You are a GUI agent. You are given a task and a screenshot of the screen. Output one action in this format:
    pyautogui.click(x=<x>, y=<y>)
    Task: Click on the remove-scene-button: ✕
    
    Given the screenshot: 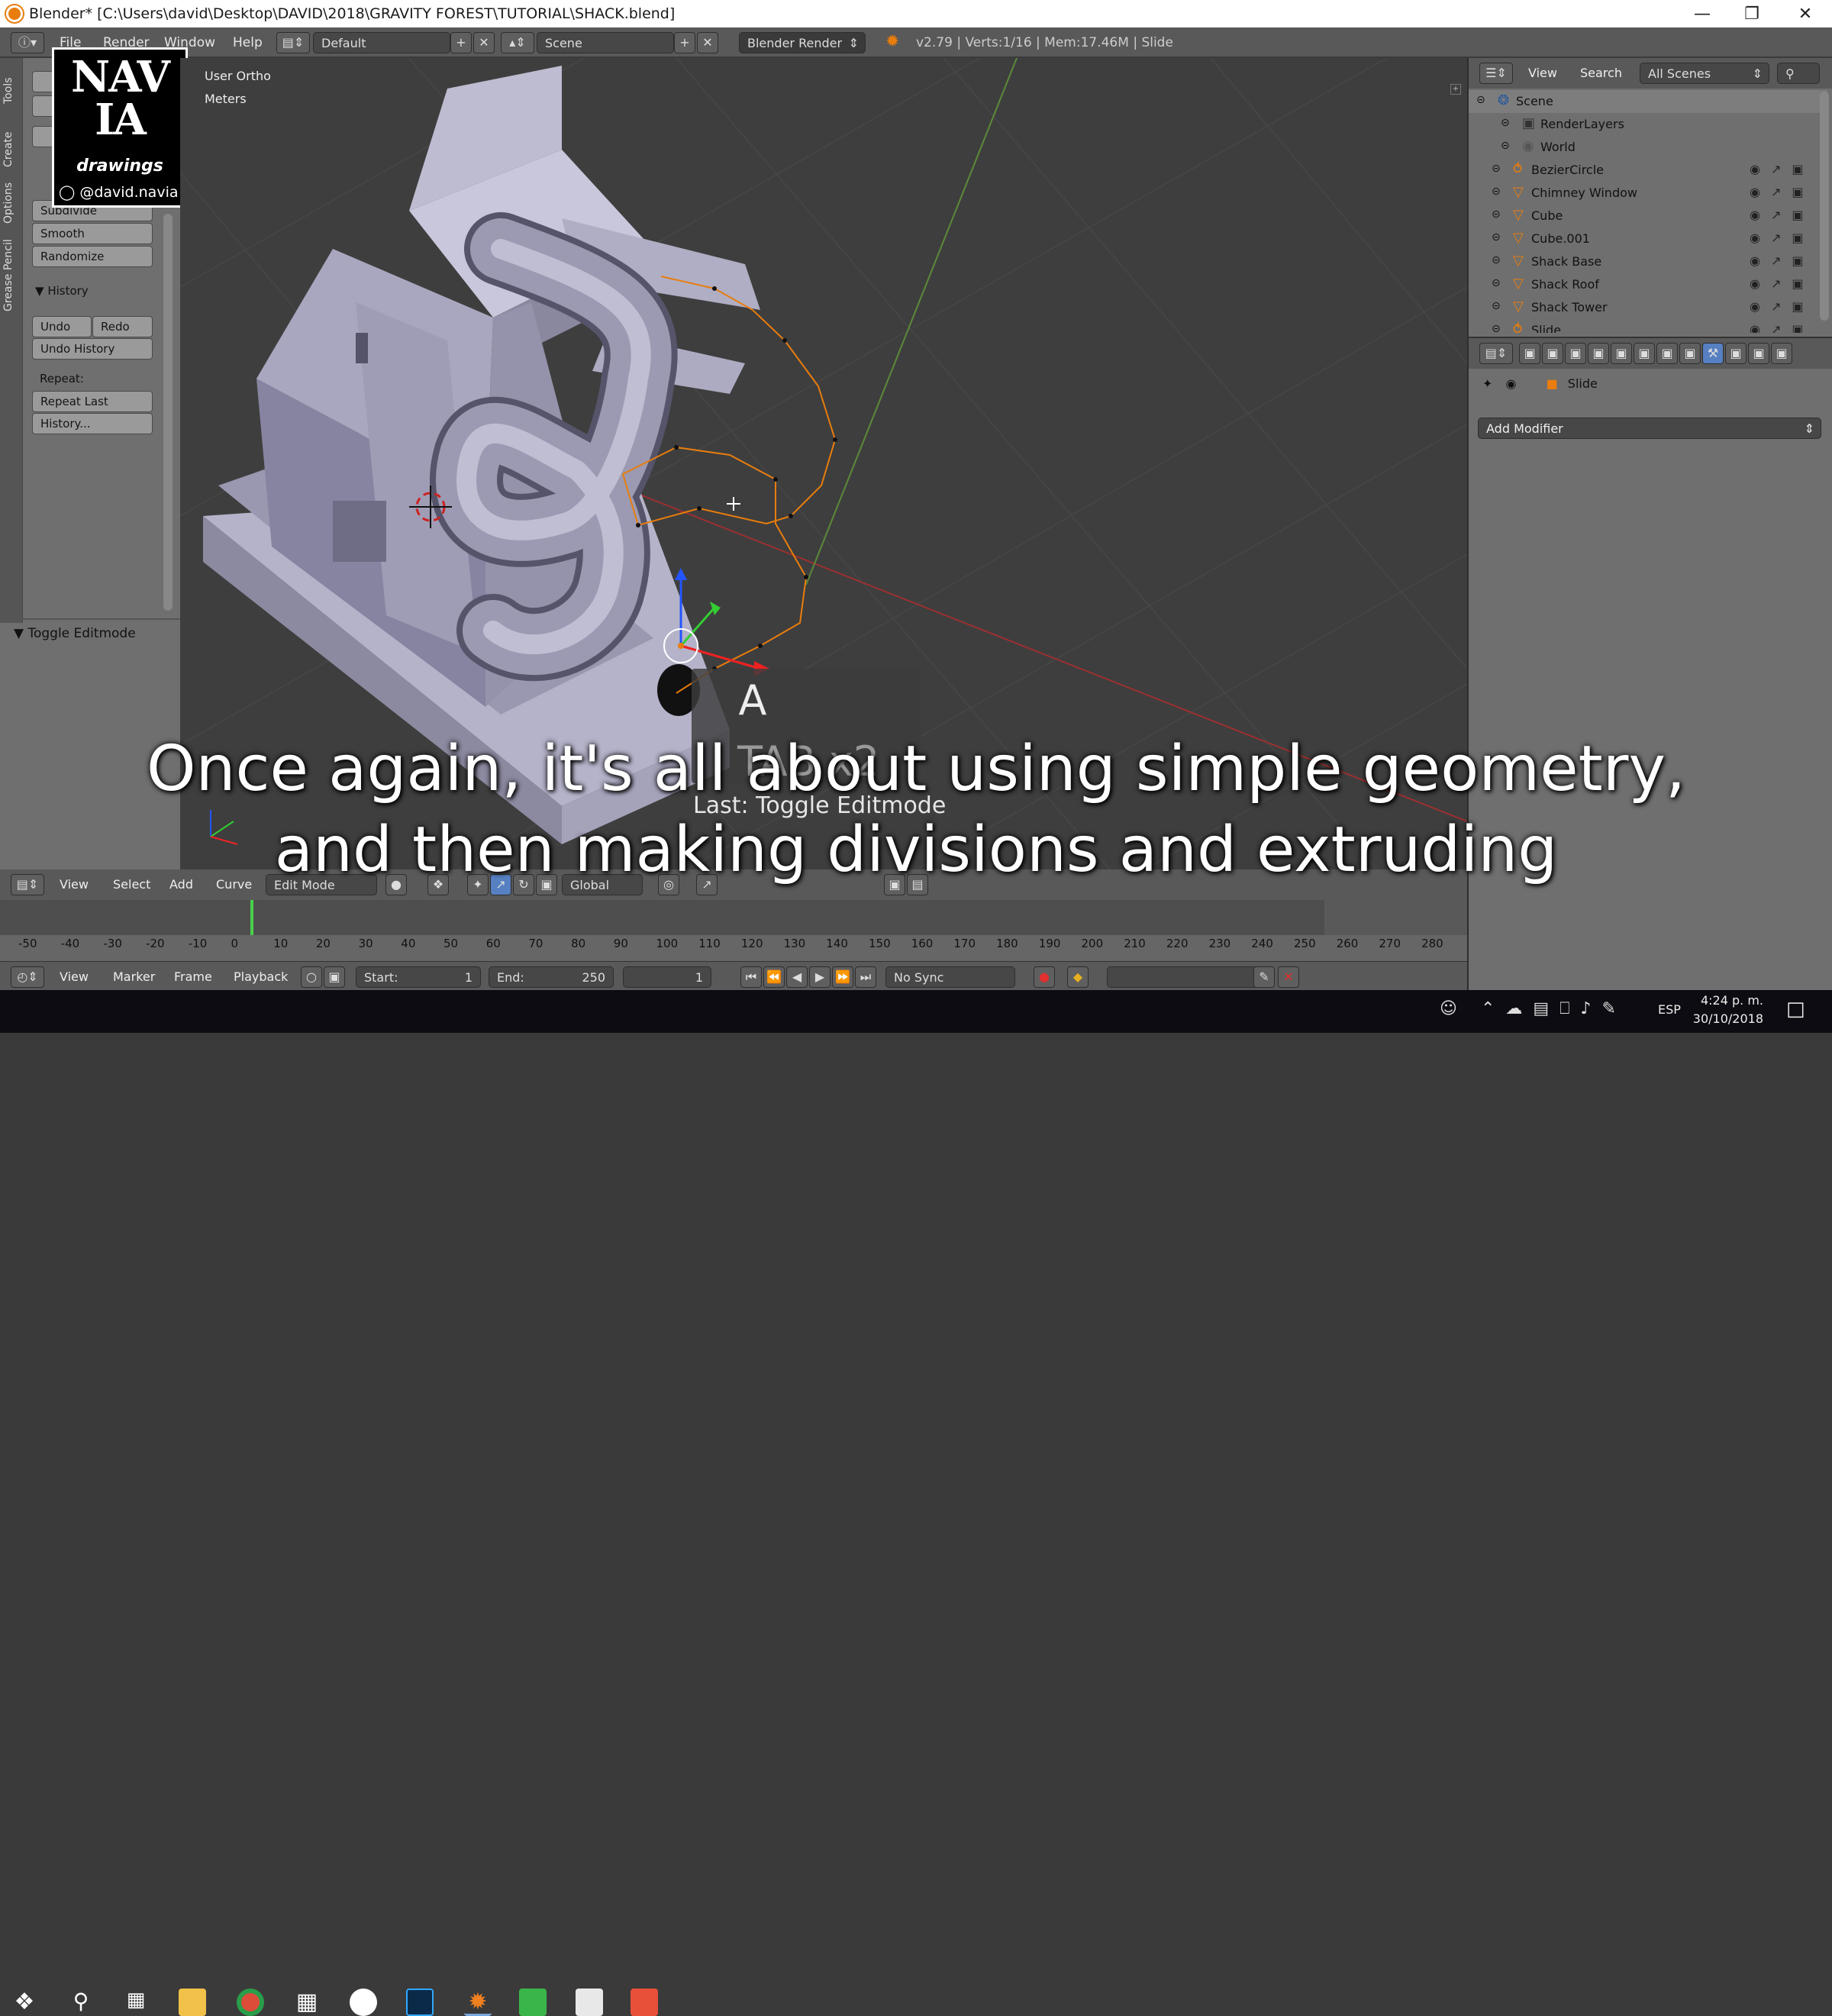 What is the action you would take?
    pyautogui.click(x=707, y=42)
    